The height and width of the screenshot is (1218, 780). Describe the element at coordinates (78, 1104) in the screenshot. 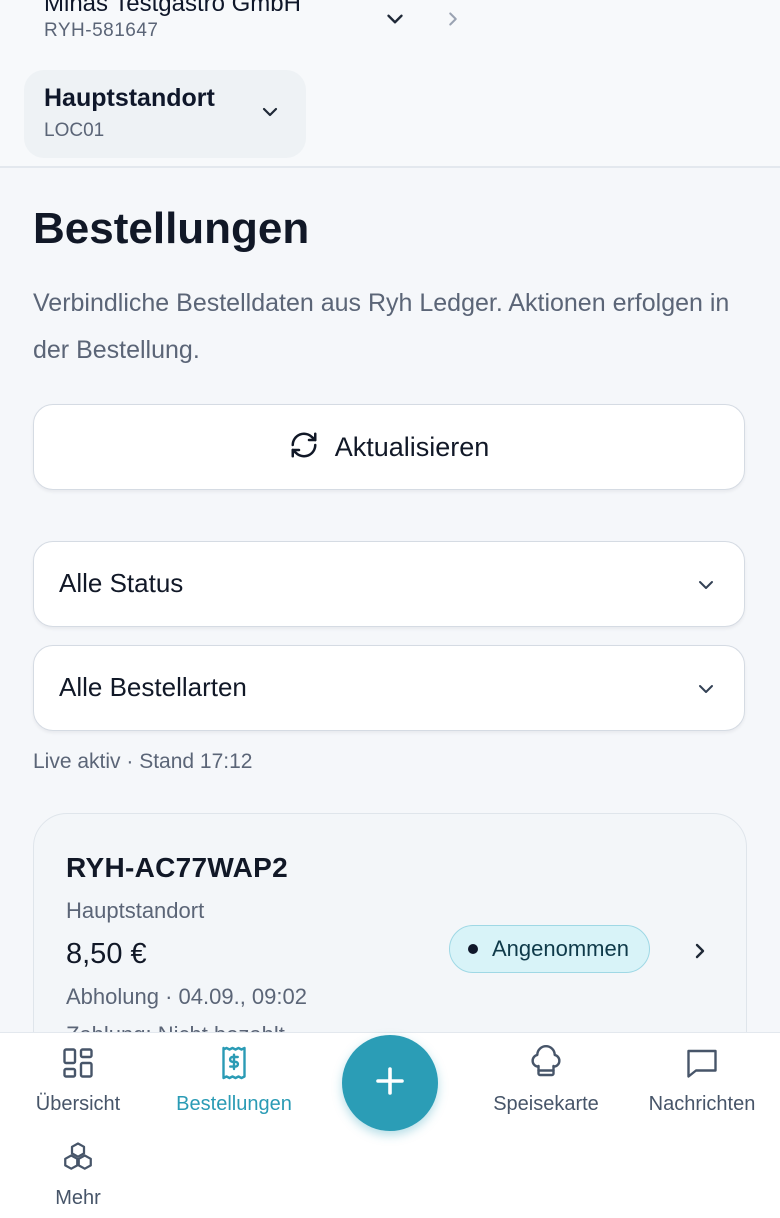

I see `nav-label: Übersicht` at that location.